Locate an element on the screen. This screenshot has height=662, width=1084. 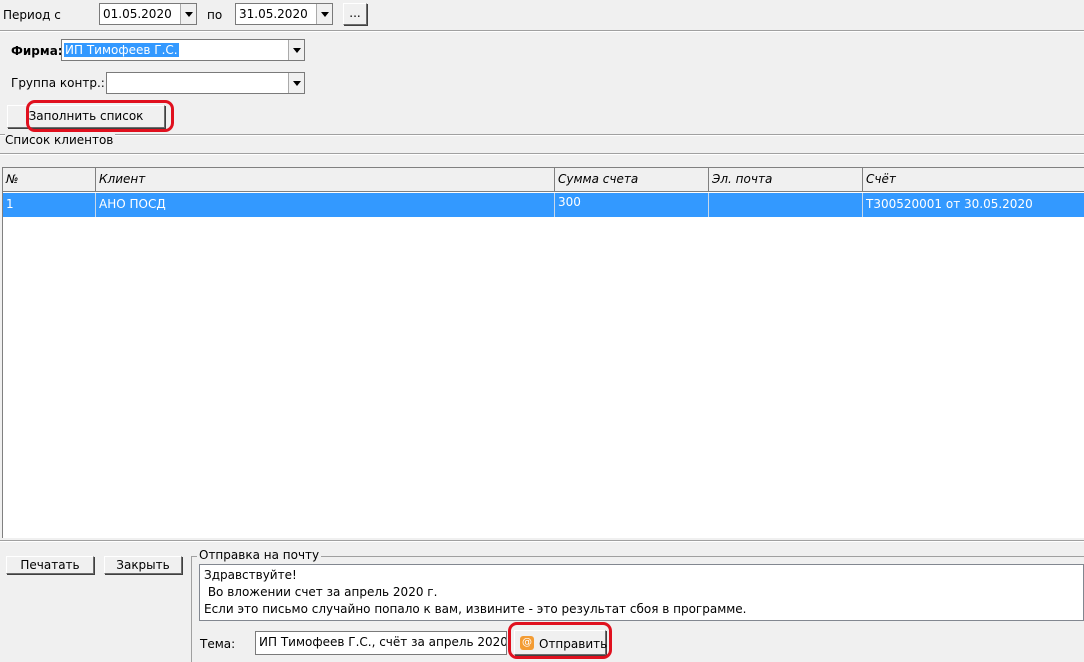
send-button-label: Отправить is located at coordinates (573, 644).